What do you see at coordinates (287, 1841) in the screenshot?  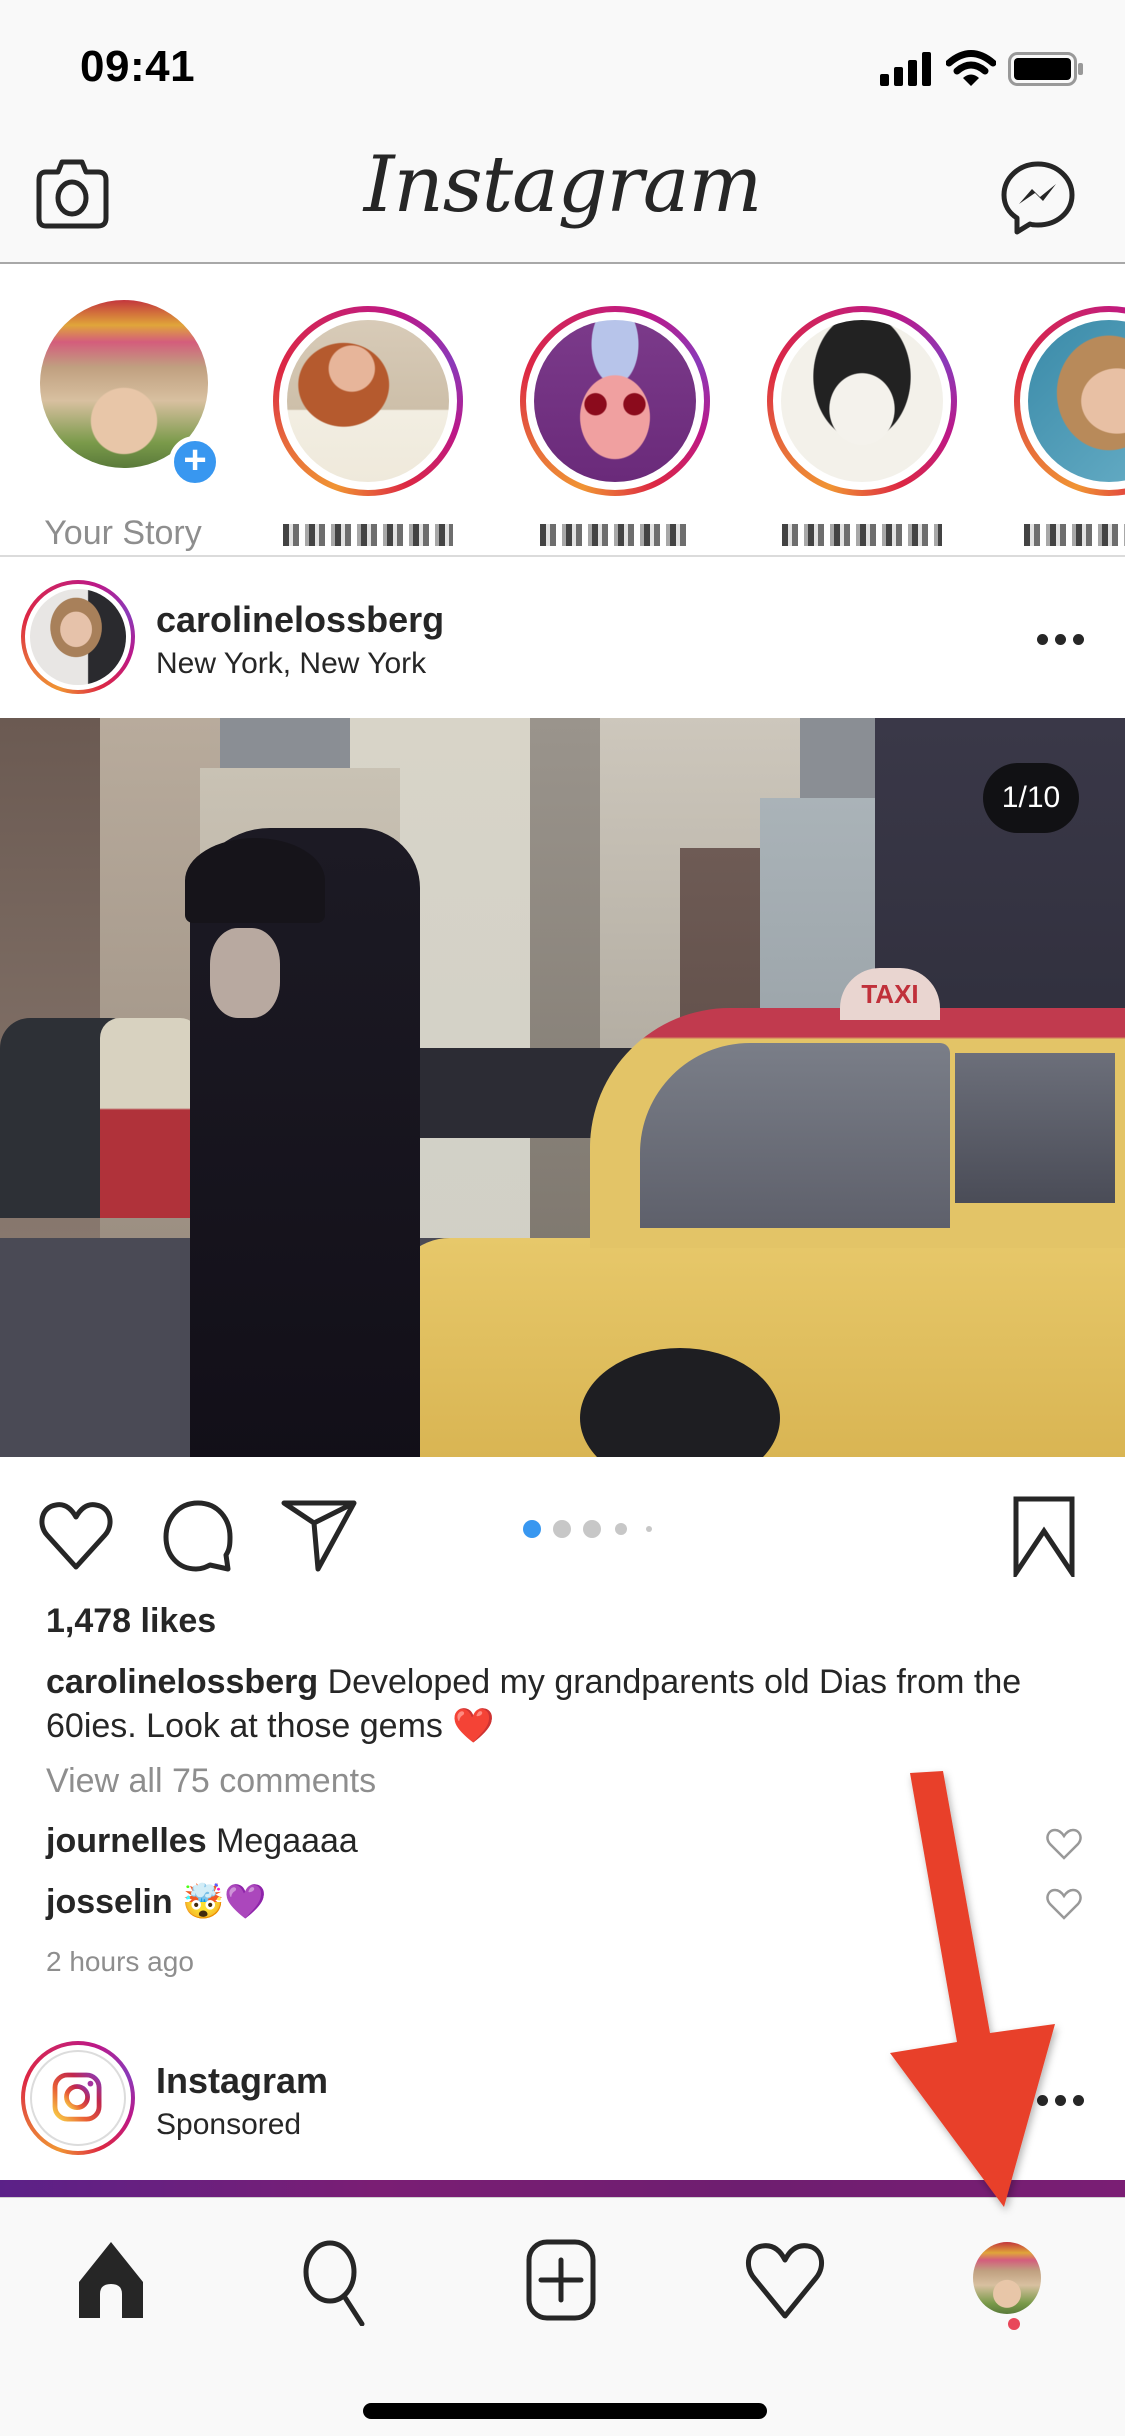 I see `comment-text: Megaaaa` at bounding box center [287, 1841].